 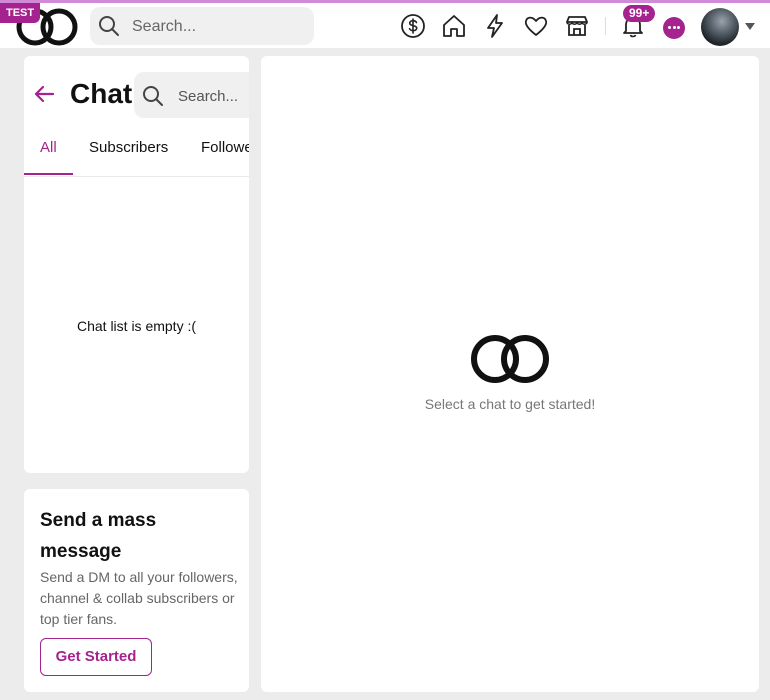 I want to click on top-navigation-bar: TEST Search... 99+, so click(x=385, y=24).